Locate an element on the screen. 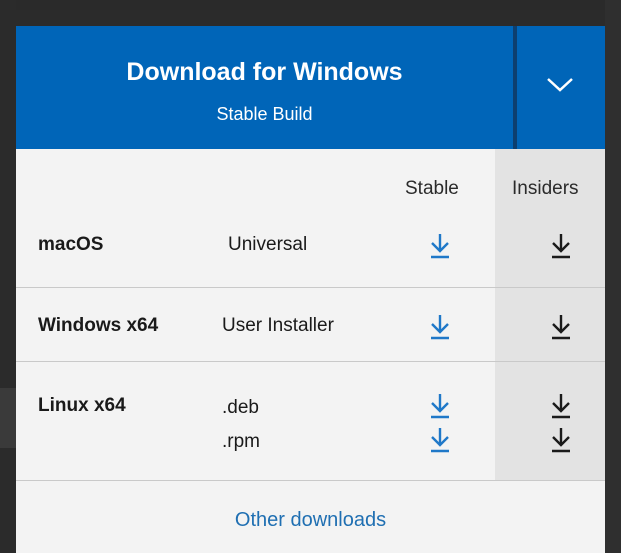 The image size is (621, 553). insiders-download-linux-rpm is located at coordinates (561, 440).